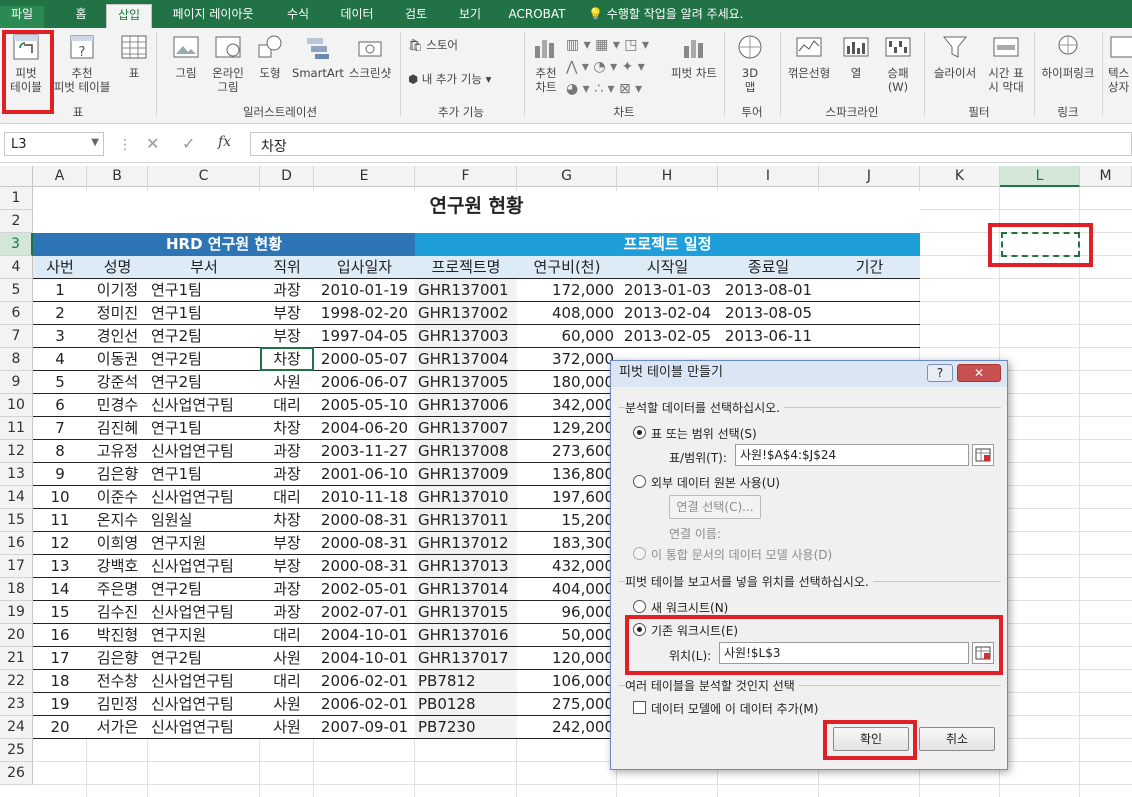  I want to click on cancel-icon: ✕, so click(152, 143).